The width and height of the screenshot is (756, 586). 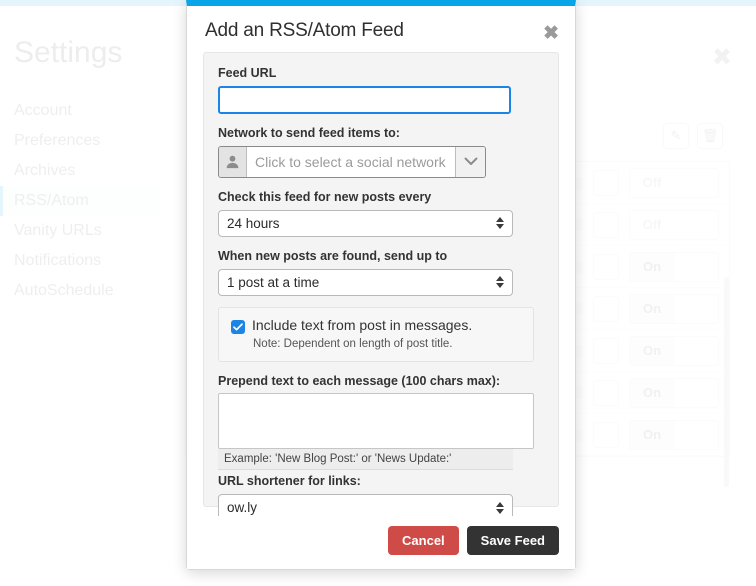 I want to click on cancel-button: Cancel, so click(x=423, y=540).